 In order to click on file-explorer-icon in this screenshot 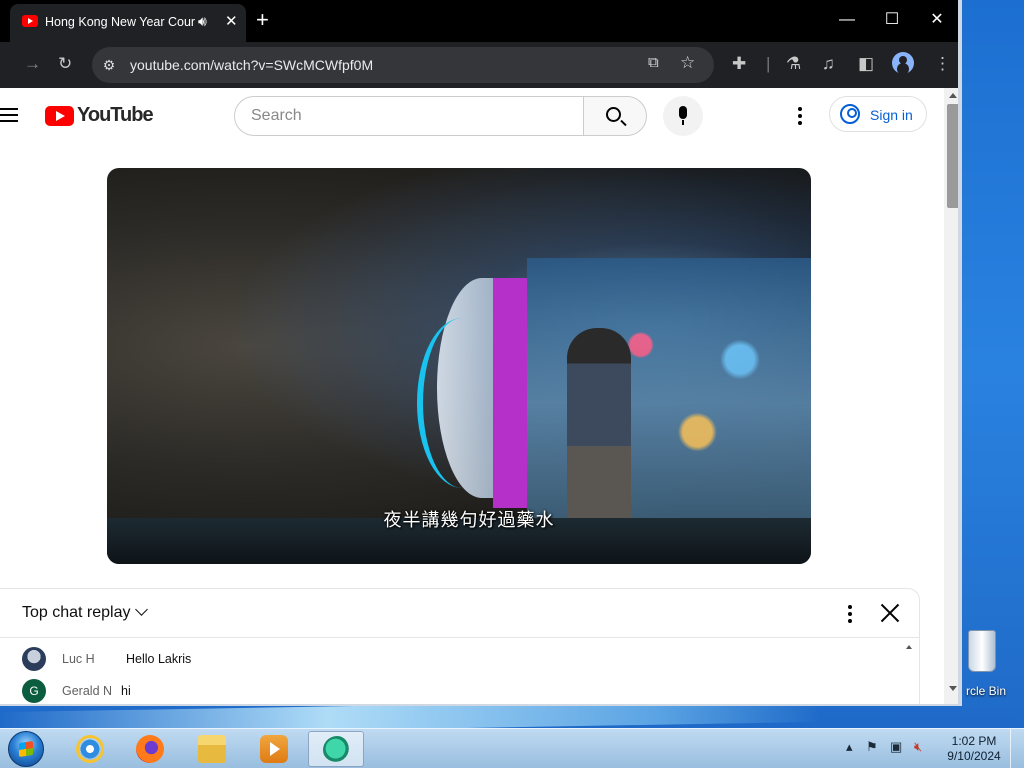, I will do `click(212, 749)`.